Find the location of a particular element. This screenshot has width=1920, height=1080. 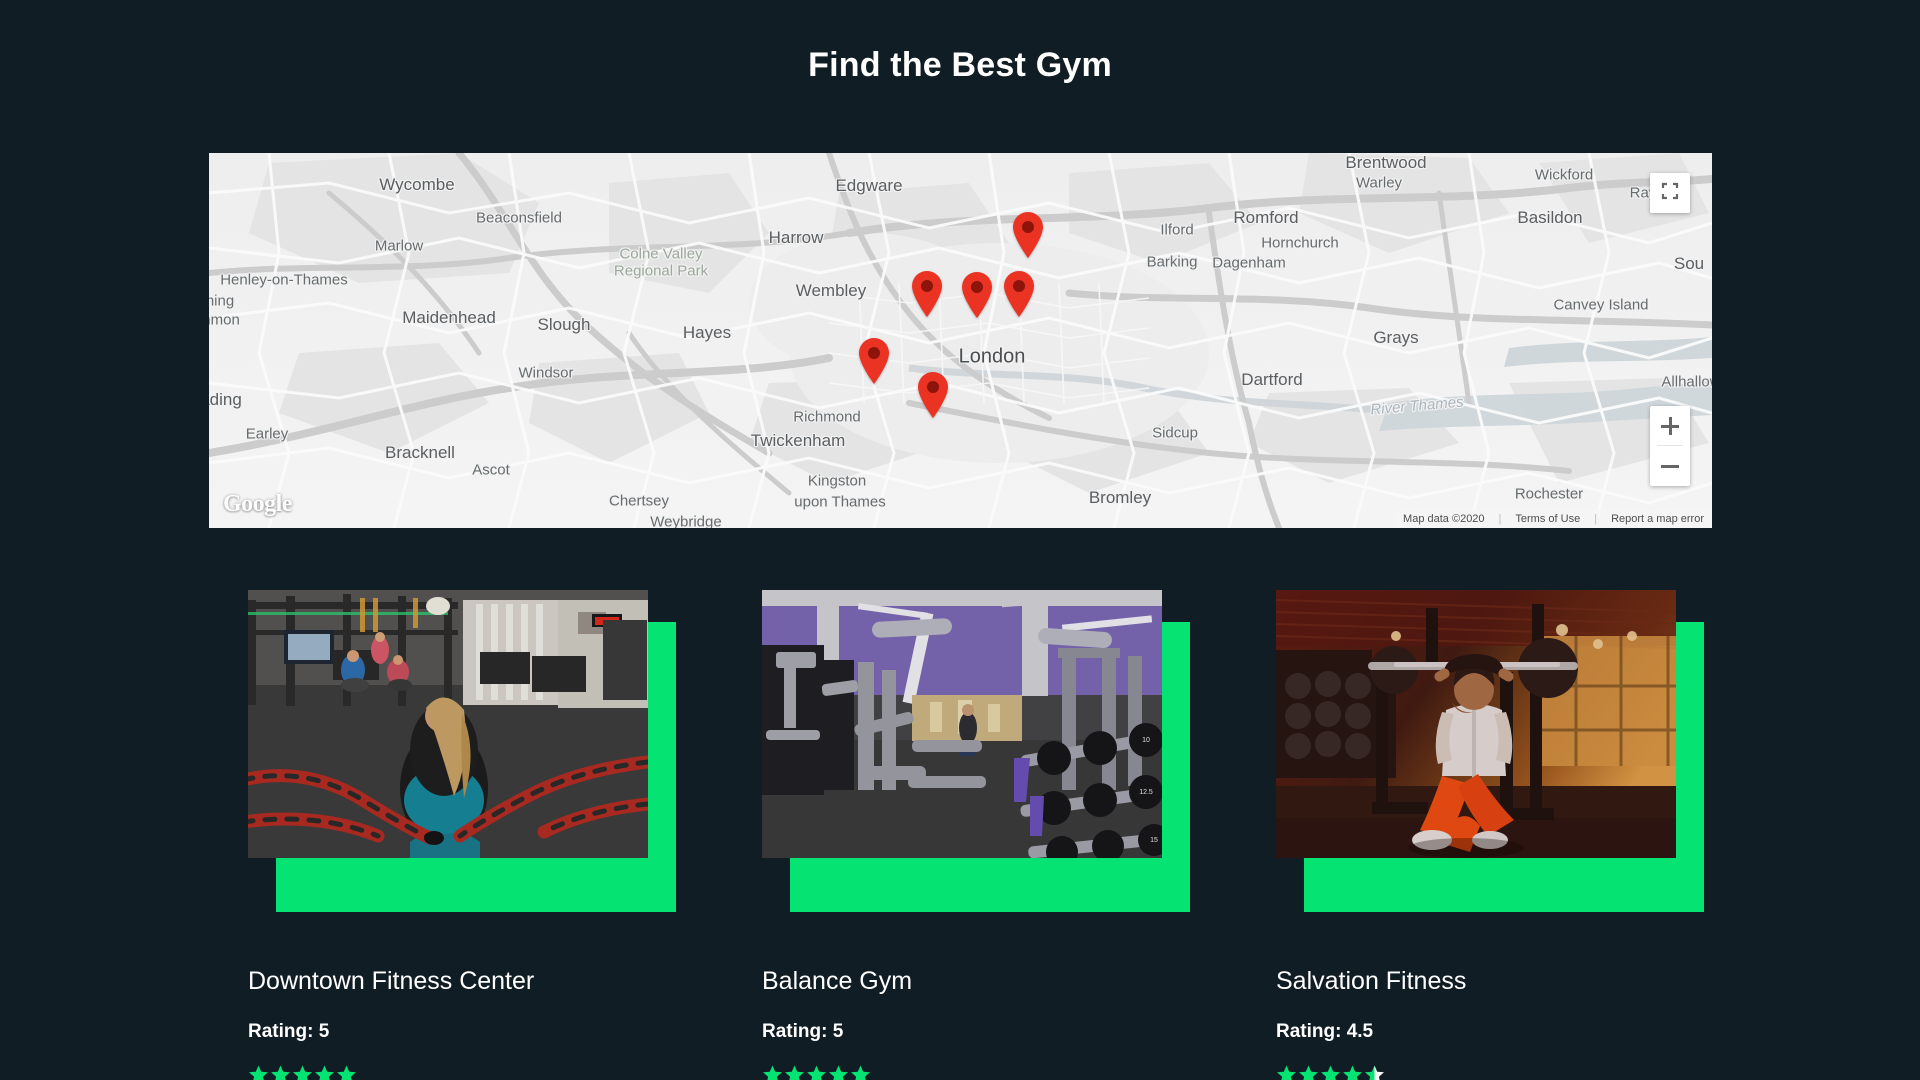

minus-icon is located at coordinates (1670, 466).